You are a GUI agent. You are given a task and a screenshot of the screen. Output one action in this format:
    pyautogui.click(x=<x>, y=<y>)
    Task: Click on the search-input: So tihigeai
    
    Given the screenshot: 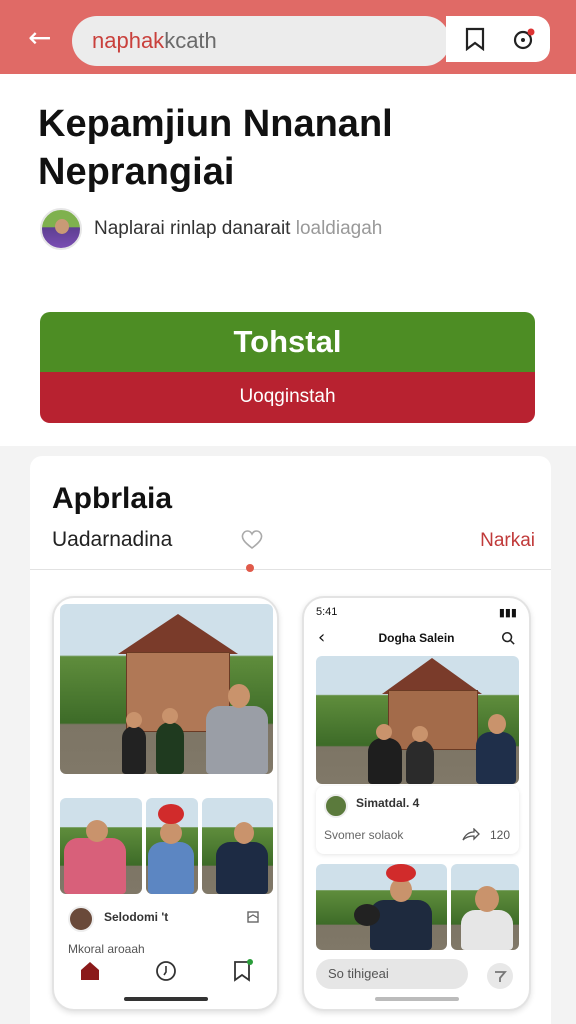 What is the action you would take?
    pyautogui.click(x=392, y=974)
    